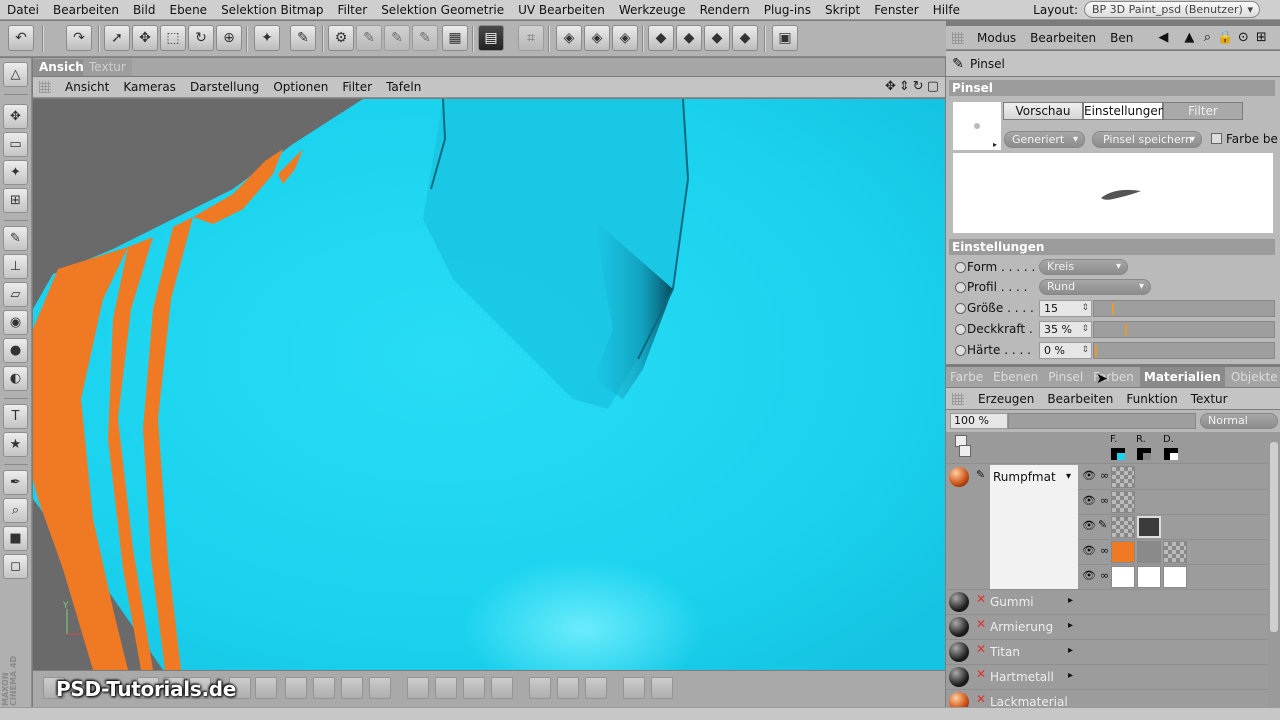 The height and width of the screenshot is (720, 1280). Describe the element at coordinates (1102, 421) in the screenshot. I see `opacity-slider` at that location.